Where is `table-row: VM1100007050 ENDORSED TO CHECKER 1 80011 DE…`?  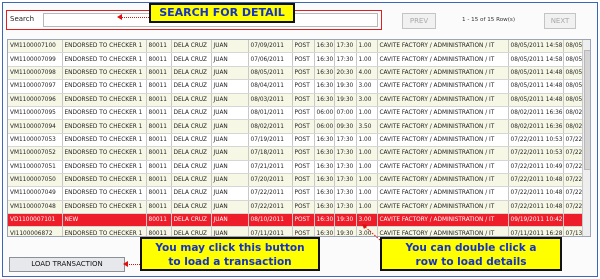 table-row: VM1100007050 ENDORSED TO CHECKER 1 80011 DE… is located at coordinates (295, 180).